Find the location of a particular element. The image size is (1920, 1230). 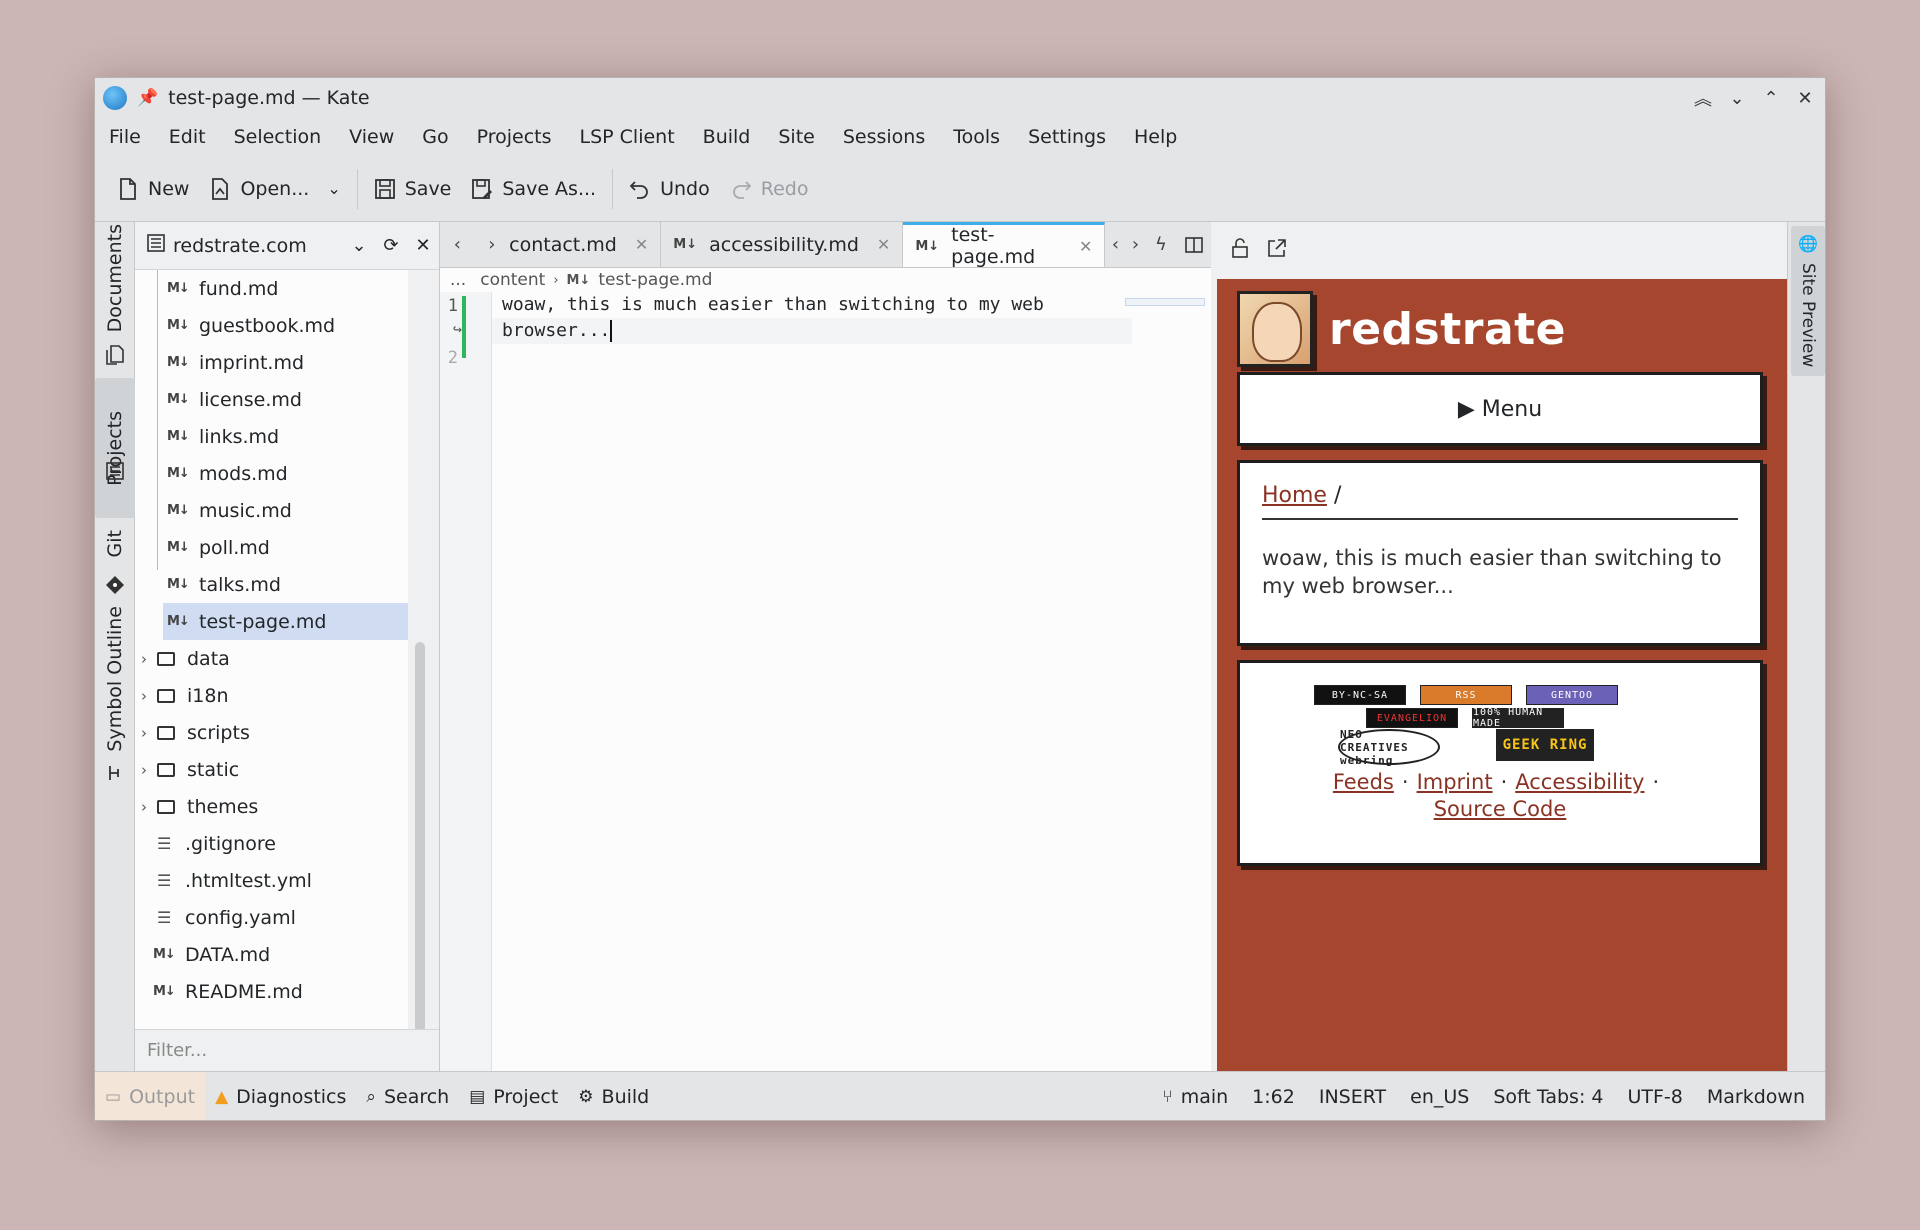

undo-button: Undo is located at coordinates (669, 189).